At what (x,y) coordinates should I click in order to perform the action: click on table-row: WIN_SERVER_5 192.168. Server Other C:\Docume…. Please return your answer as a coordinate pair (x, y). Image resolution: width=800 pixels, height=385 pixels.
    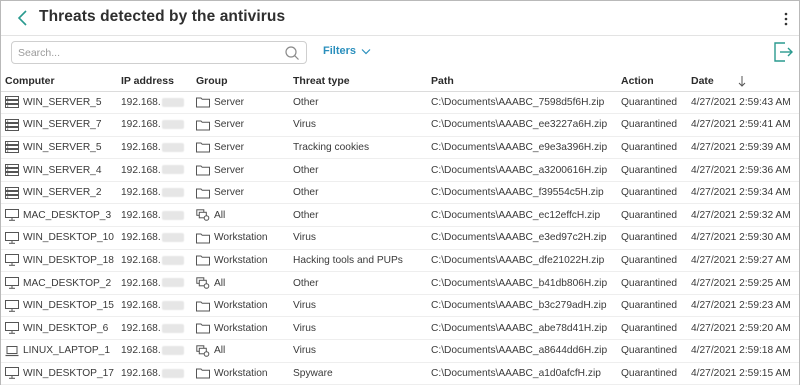
    Looking at the image, I should click on (400, 103).